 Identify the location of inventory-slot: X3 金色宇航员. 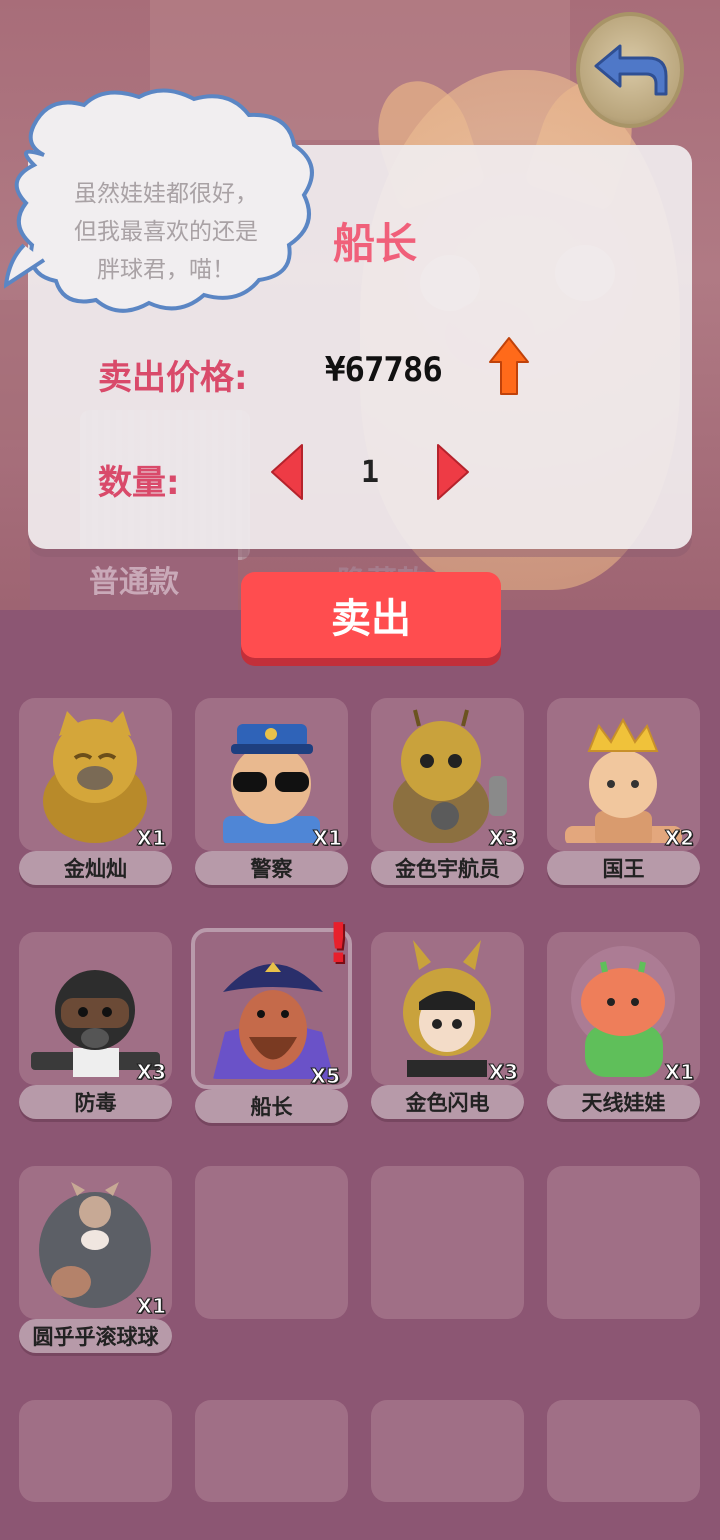
(447, 791).